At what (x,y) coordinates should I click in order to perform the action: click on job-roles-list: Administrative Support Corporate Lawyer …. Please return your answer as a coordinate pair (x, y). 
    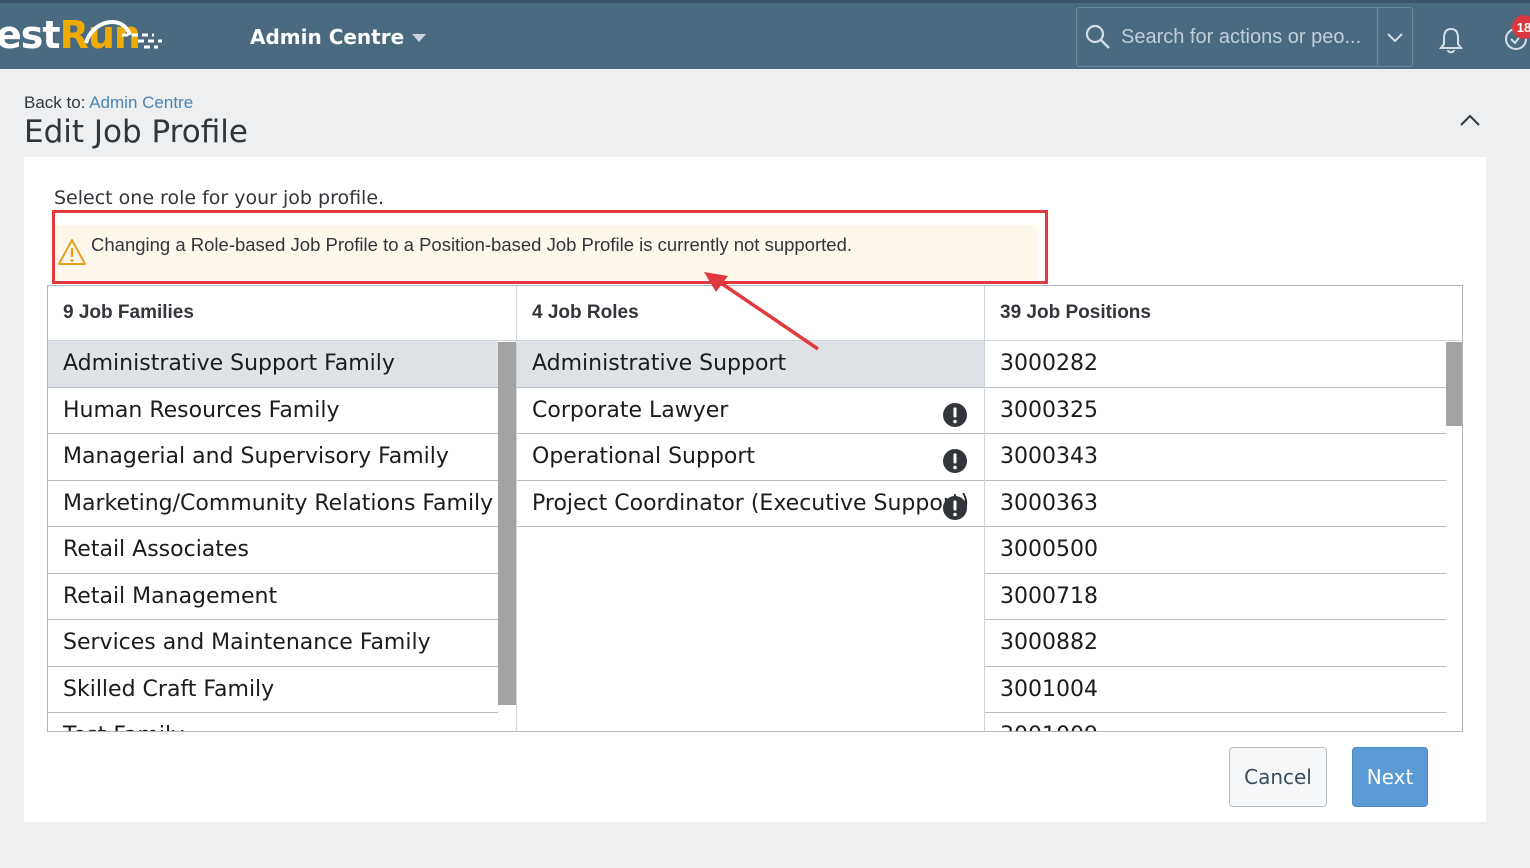
    Looking at the image, I should click on (750, 434).